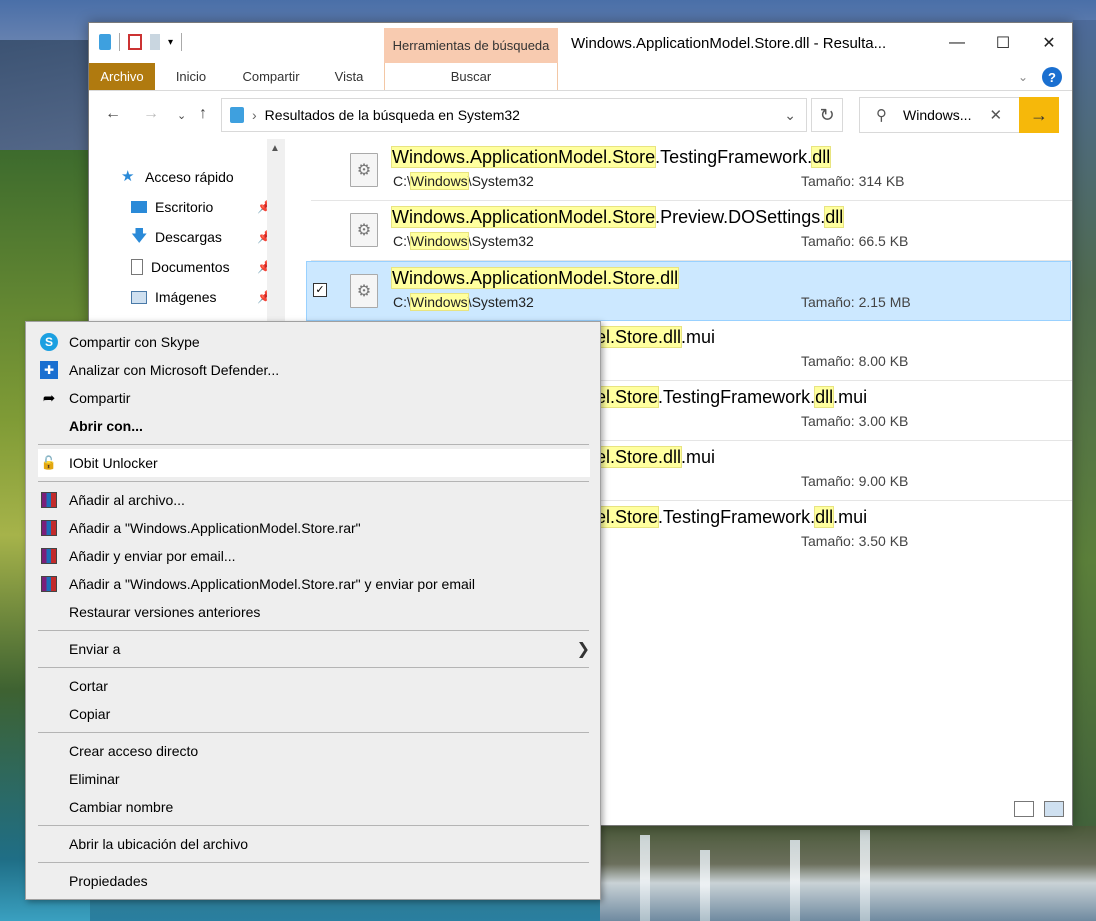  Describe the element at coordinates (627, 517) in the screenshot. I see `highlight-match: el.Store` at that location.